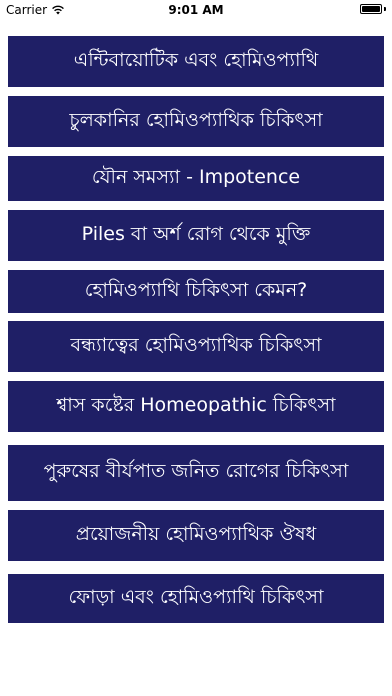 The image size is (392, 696). I want to click on menu-item-label: চুলকানির হোমিওপ্যাথিক চিকিৎসা, so click(196, 119).